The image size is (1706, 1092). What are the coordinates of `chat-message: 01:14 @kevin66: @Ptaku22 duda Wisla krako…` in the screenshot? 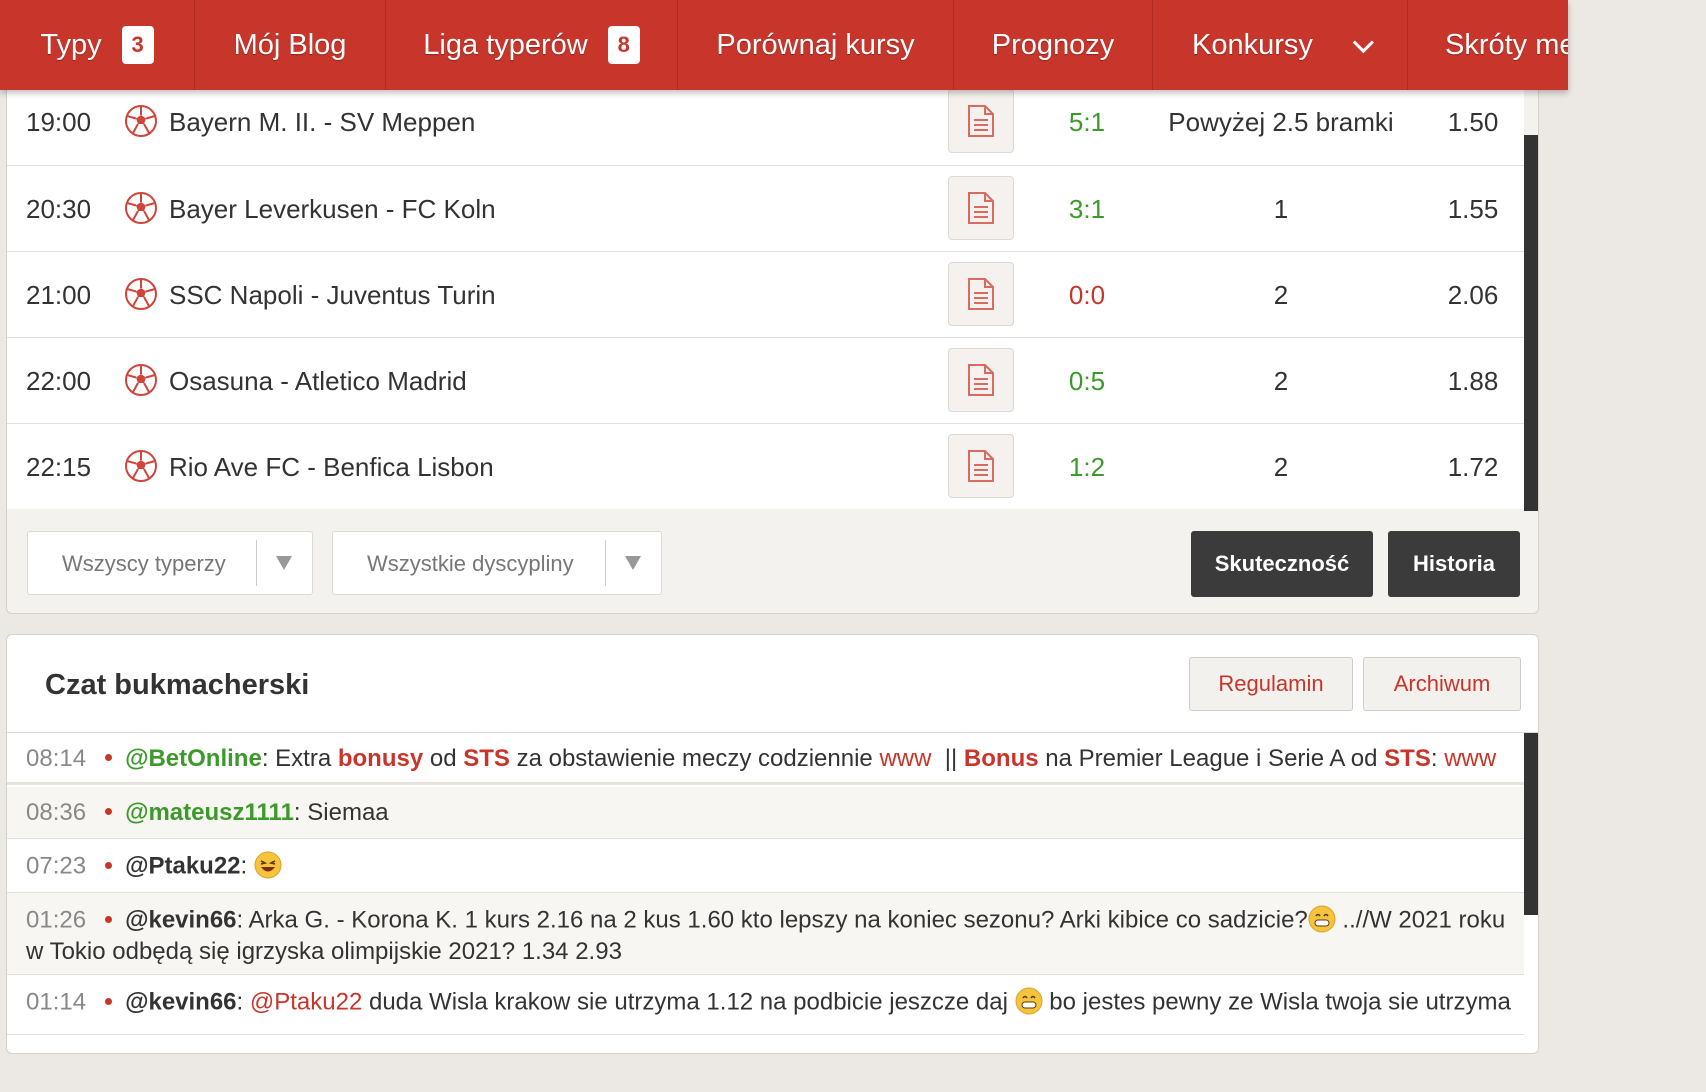 It's located at (765, 1005).